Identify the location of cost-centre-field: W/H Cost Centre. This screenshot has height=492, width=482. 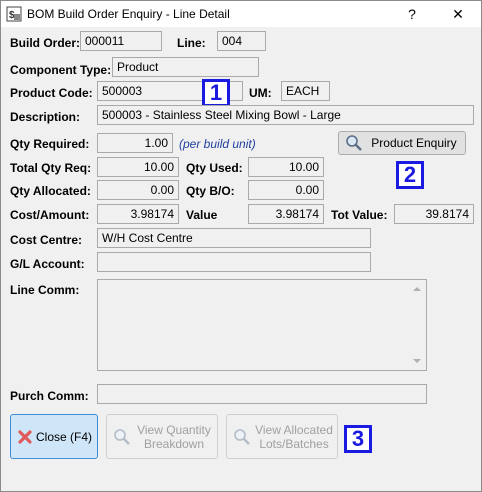
(234, 238).